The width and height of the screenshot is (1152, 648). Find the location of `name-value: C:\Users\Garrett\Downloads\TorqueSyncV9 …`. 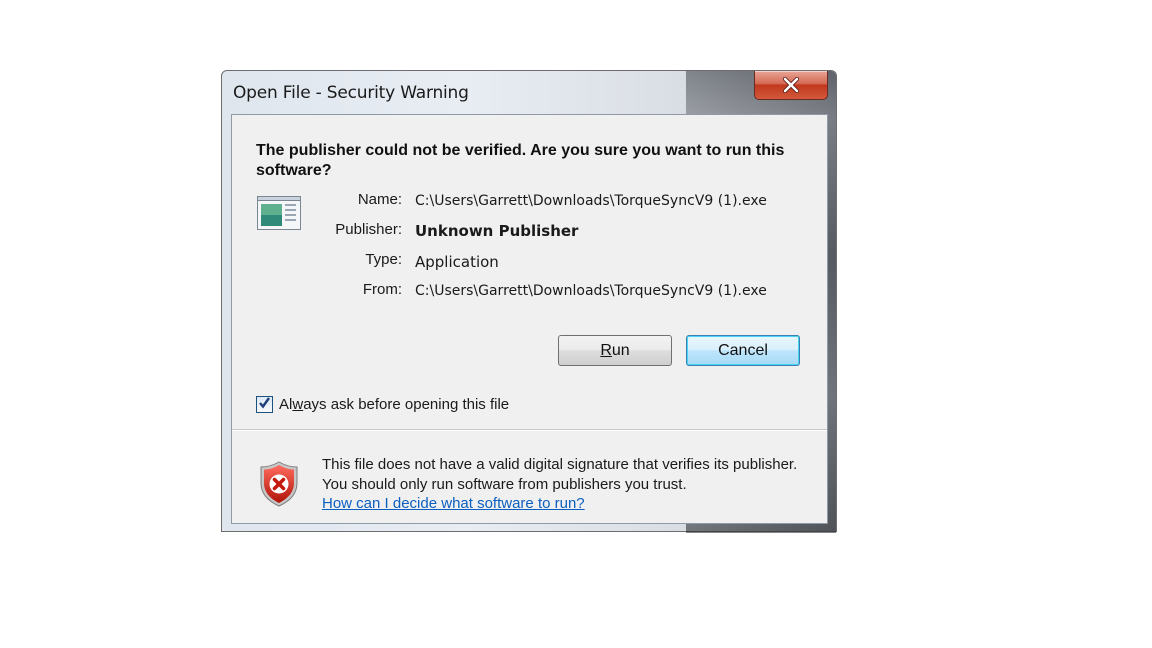

name-value: C:\Users\Garrett\Downloads\TorqueSyncV9 … is located at coordinates (591, 201).